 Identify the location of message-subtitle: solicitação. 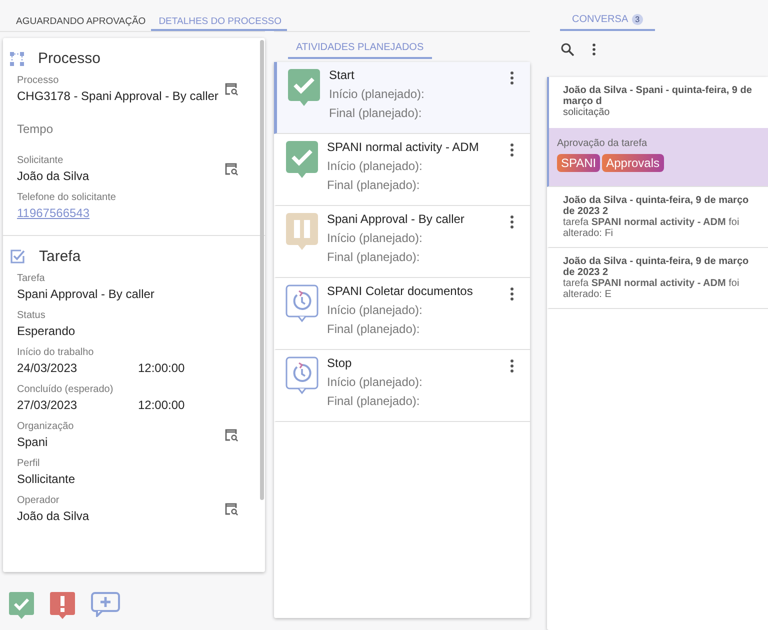
(586, 112).